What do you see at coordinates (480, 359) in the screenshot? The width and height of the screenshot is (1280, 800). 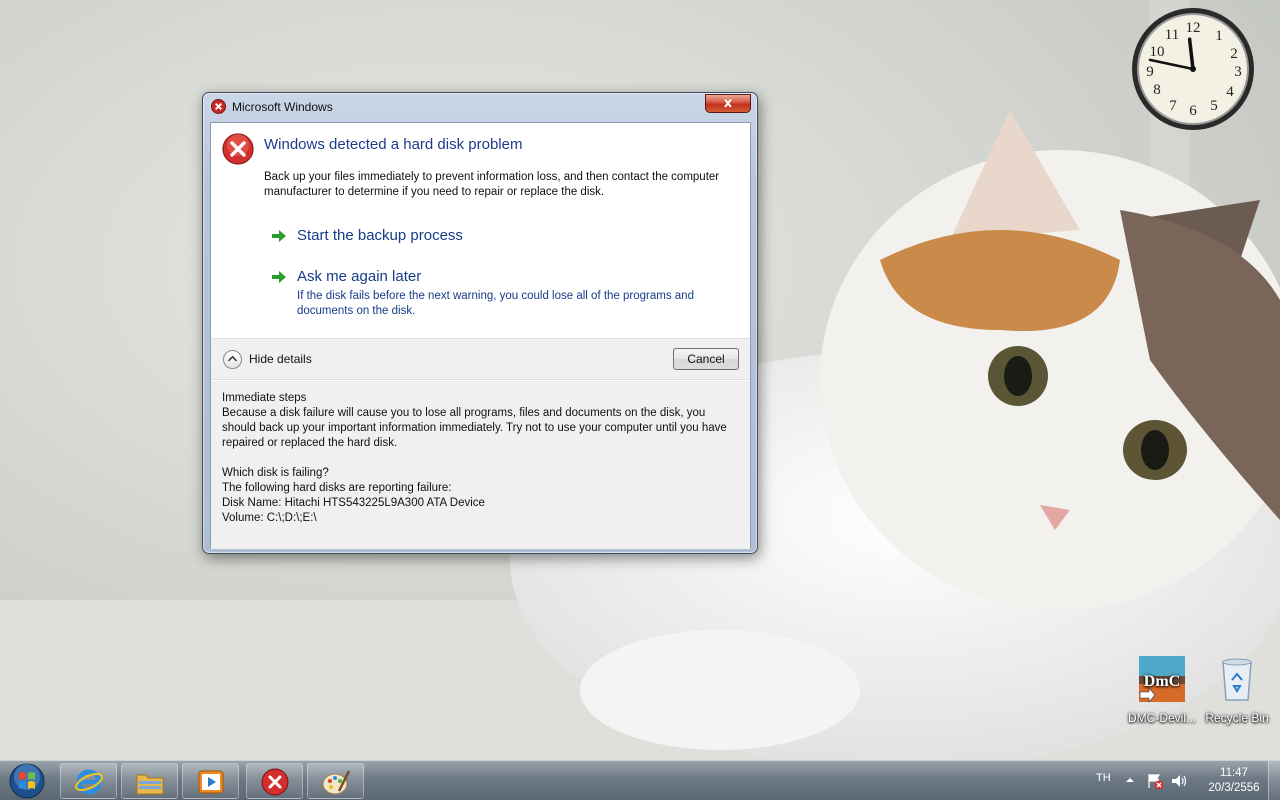 I see `dialog-button-bar: Hide details Cancel` at bounding box center [480, 359].